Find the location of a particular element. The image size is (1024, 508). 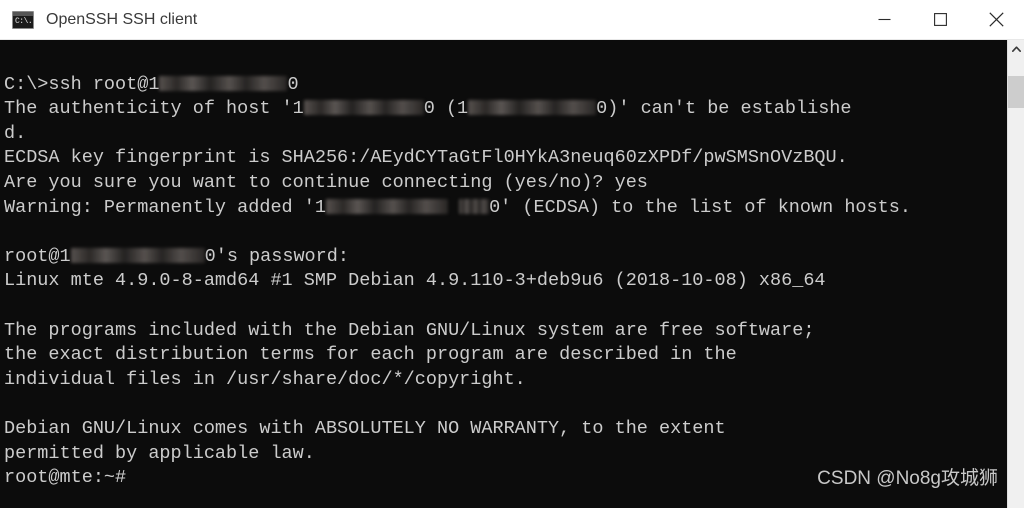

terminal-text: d. is located at coordinates (15, 133).